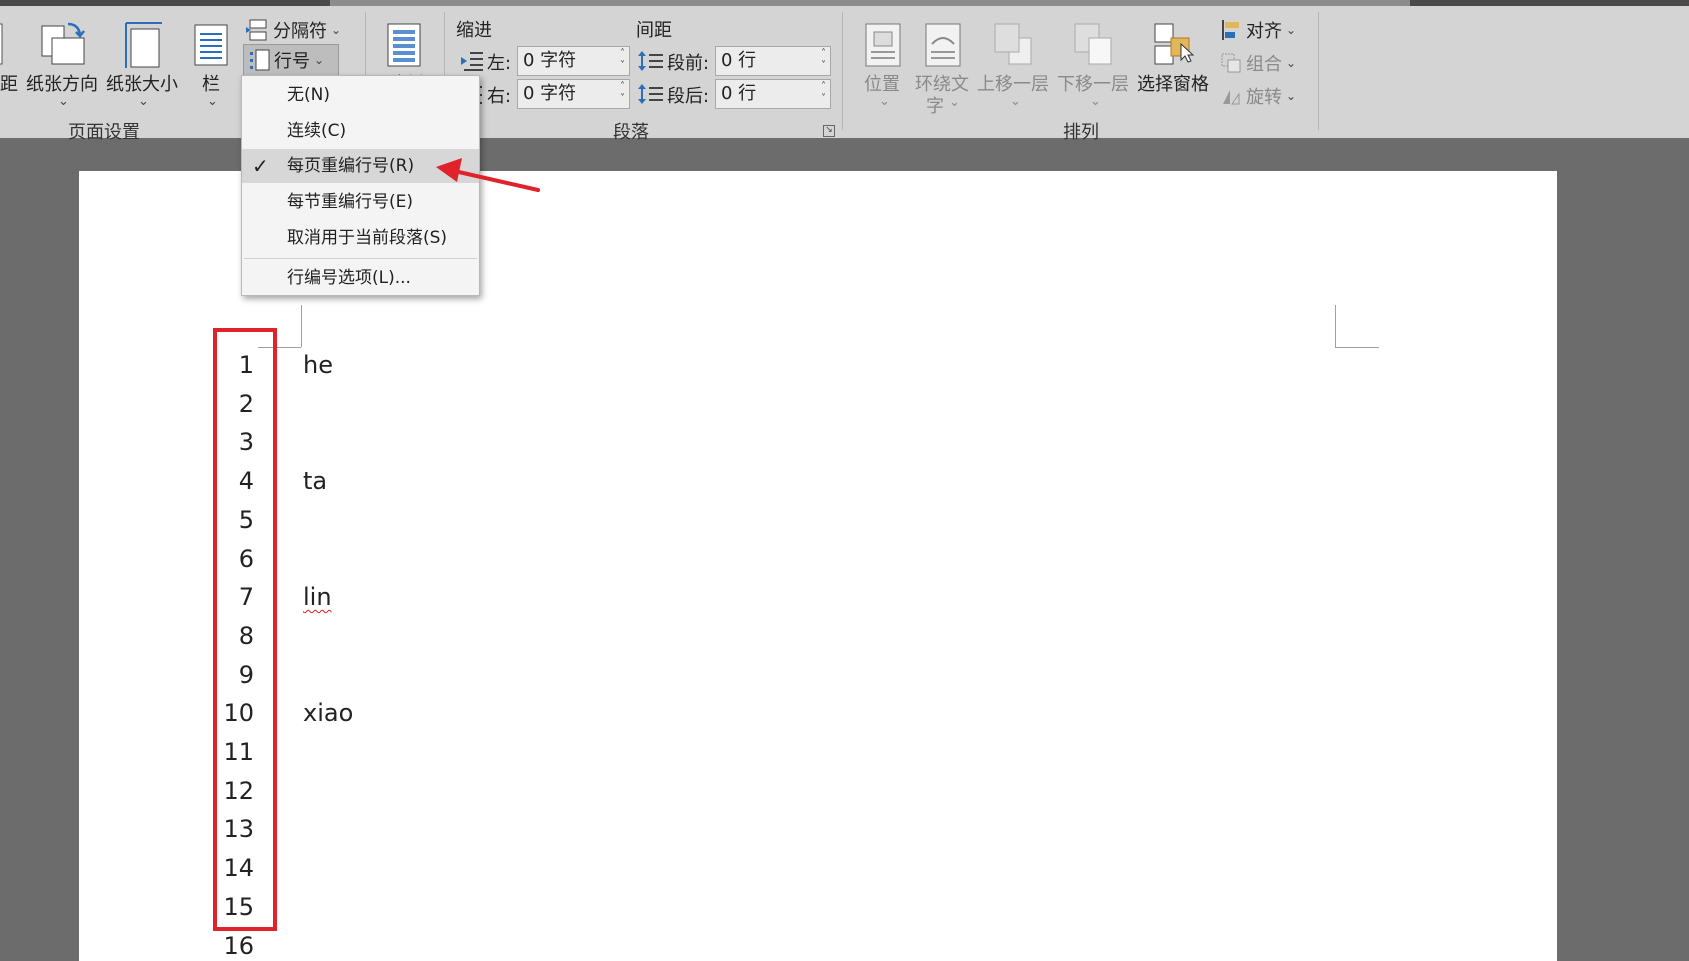 This screenshot has height=961, width=1689. What do you see at coordinates (654, 30) in the screenshot?
I see `spacing-header: 间距` at bounding box center [654, 30].